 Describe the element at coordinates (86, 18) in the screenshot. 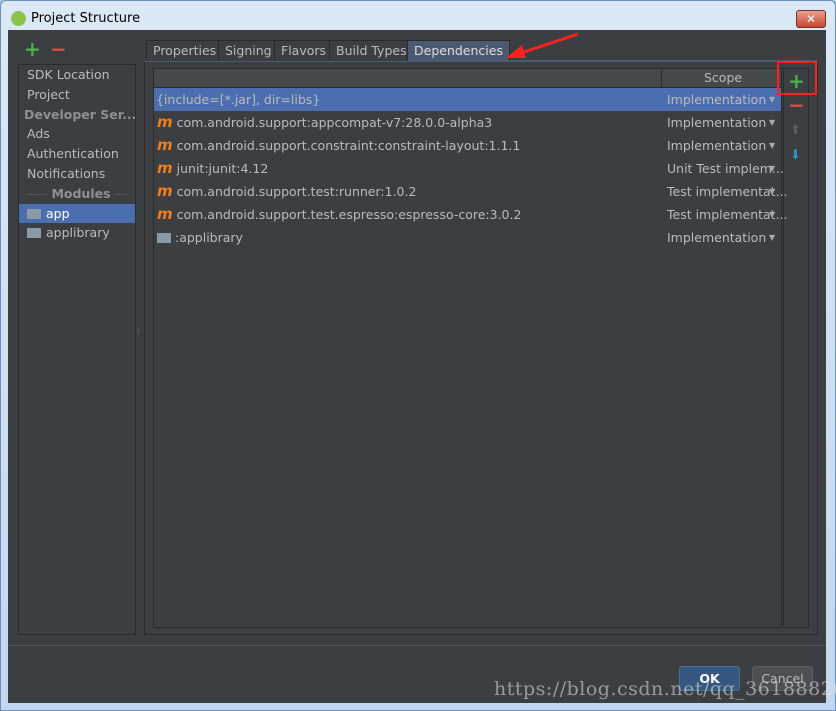

I see `window-title: Project Structure` at that location.